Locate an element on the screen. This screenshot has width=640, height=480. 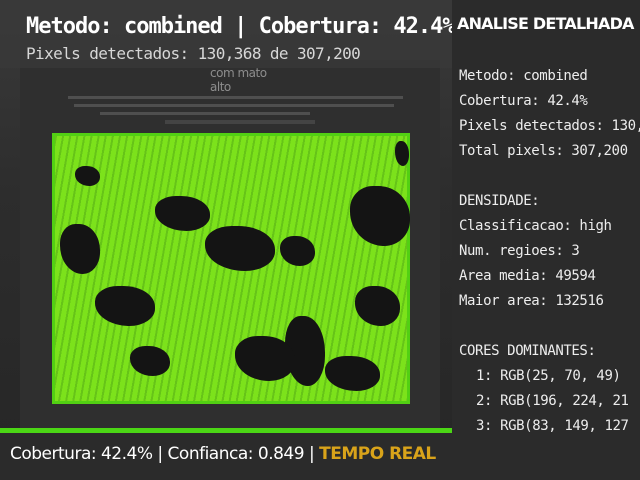
status-coverage: Cobertura: 42.4% is located at coordinates (81, 454).